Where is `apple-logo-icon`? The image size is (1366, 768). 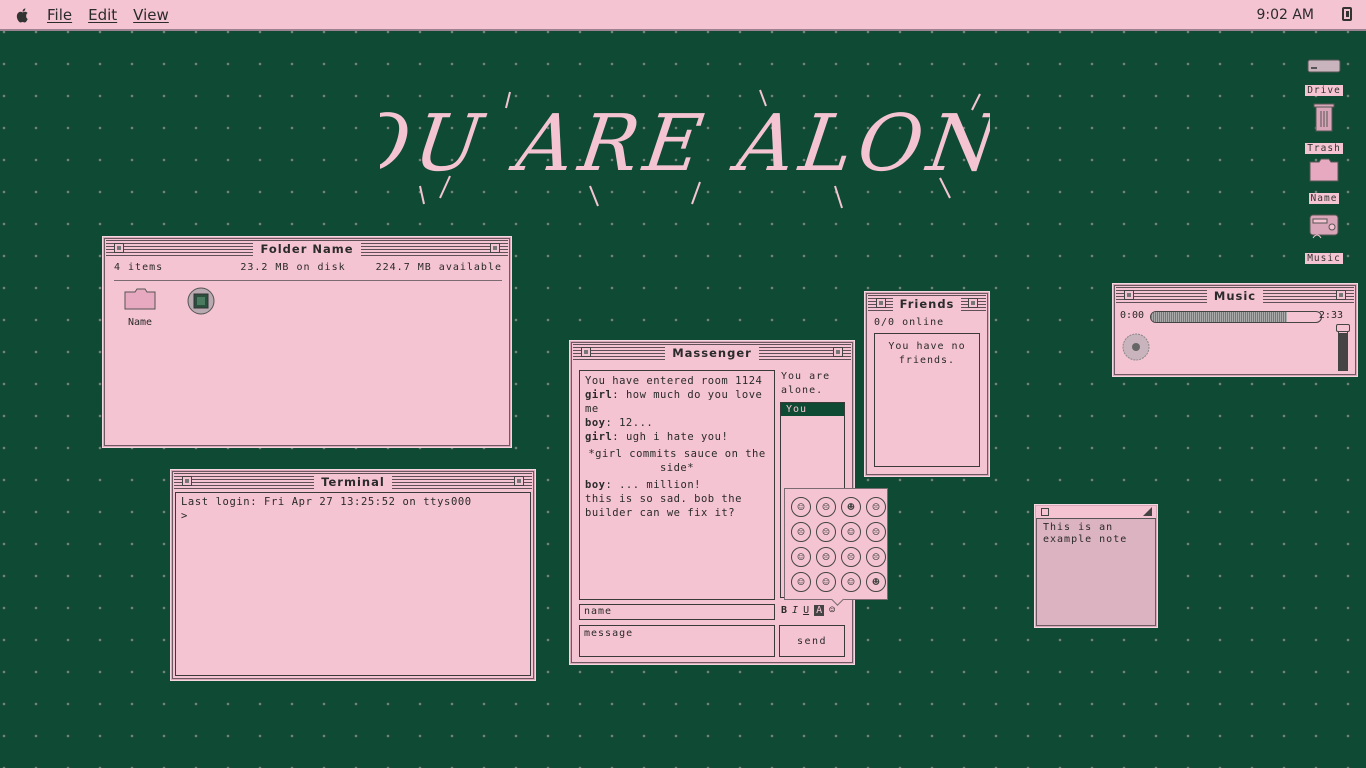 apple-logo-icon is located at coordinates (23, 15).